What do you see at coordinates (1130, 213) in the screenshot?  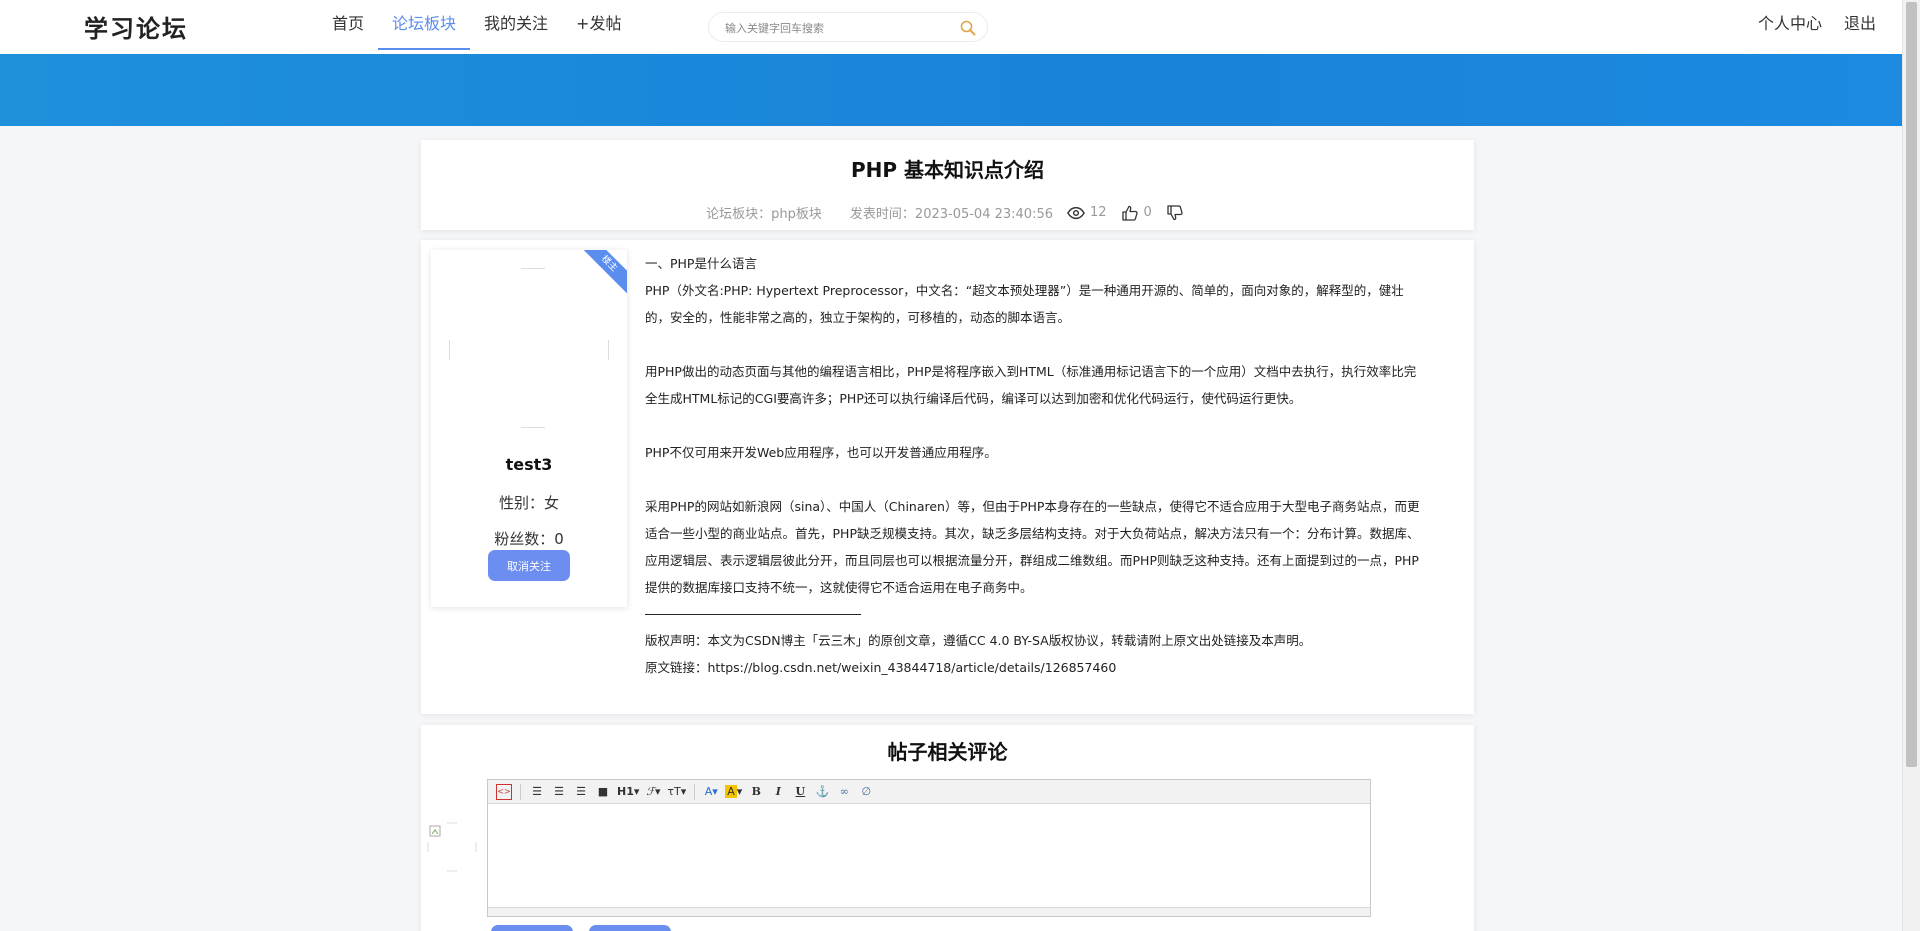 I see `thumbs-up-icon` at bounding box center [1130, 213].